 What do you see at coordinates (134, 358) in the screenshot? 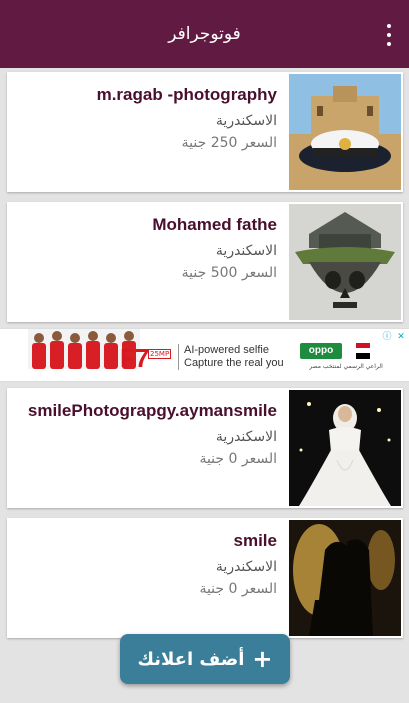
I see `ad-model: F7` at bounding box center [134, 358].